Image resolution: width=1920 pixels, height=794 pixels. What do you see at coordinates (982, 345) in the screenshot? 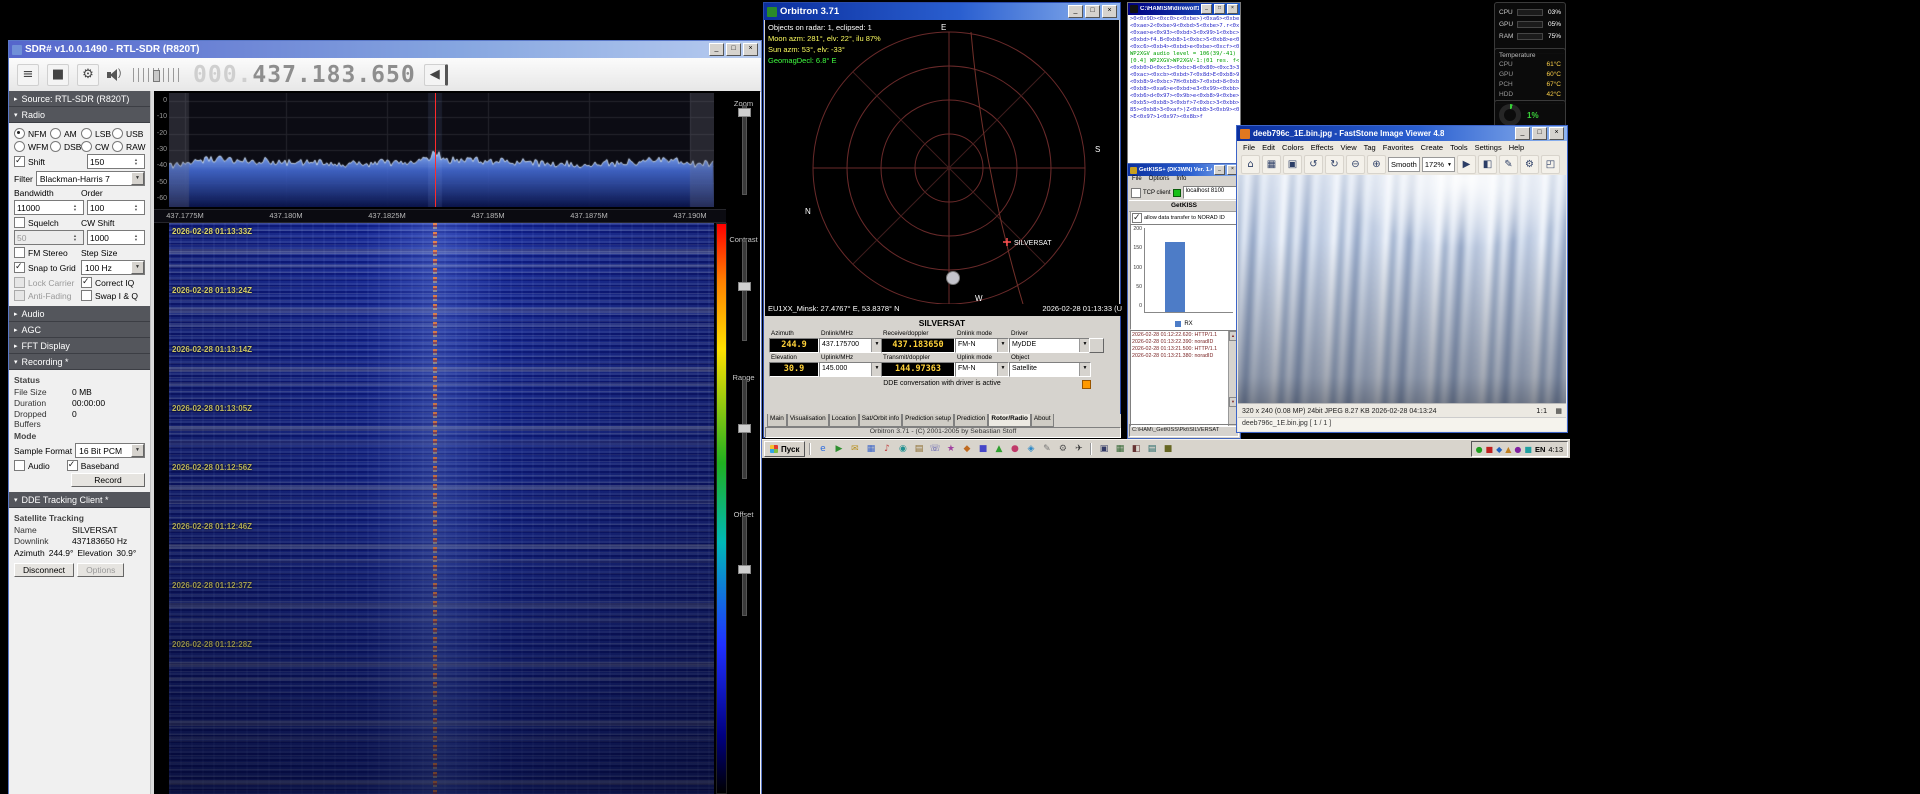
I see `dnlink-mode-dropdown: FM-N ▼` at bounding box center [982, 345].